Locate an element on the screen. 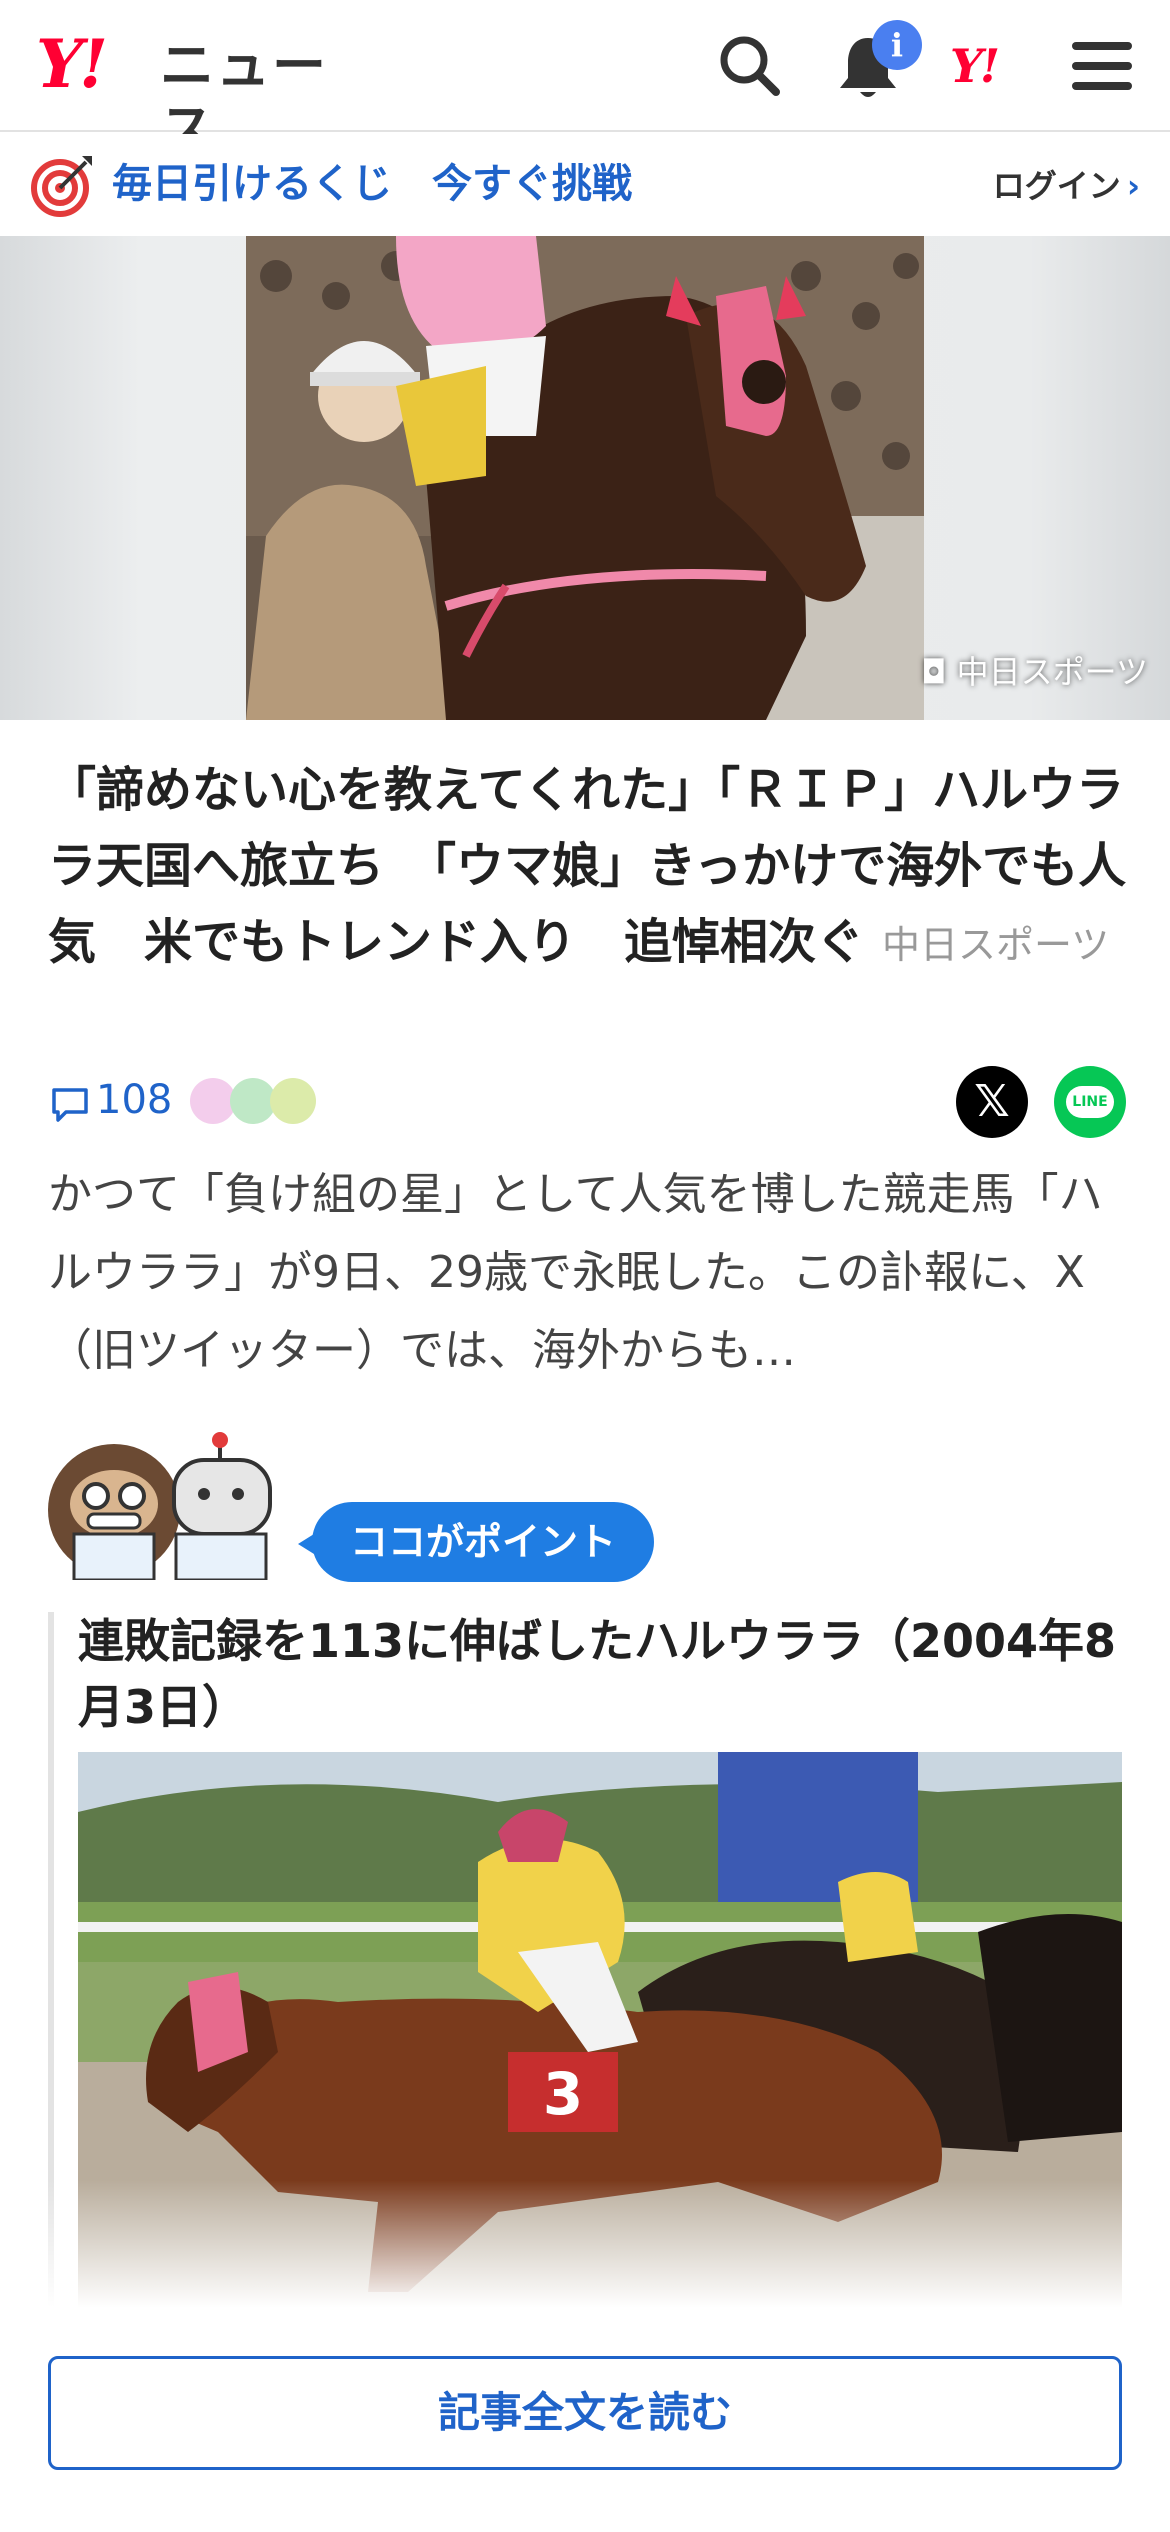  line-share-button: LINE is located at coordinates (1090, 1102).